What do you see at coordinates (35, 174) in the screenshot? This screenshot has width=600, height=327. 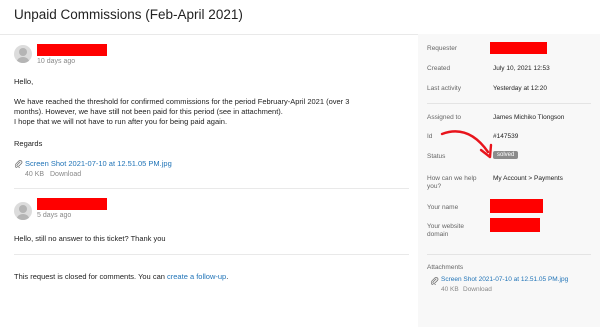 I see `attachment-size: 40 KB` at bounding box center [35, 174].